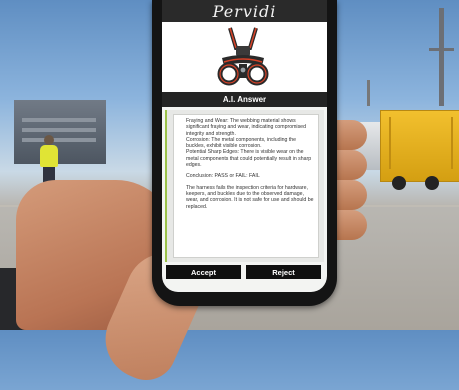  What do you see at coordinates (441, 57) in the screenshot?
I see `background-light-pole` at bounding box center [441, 57].